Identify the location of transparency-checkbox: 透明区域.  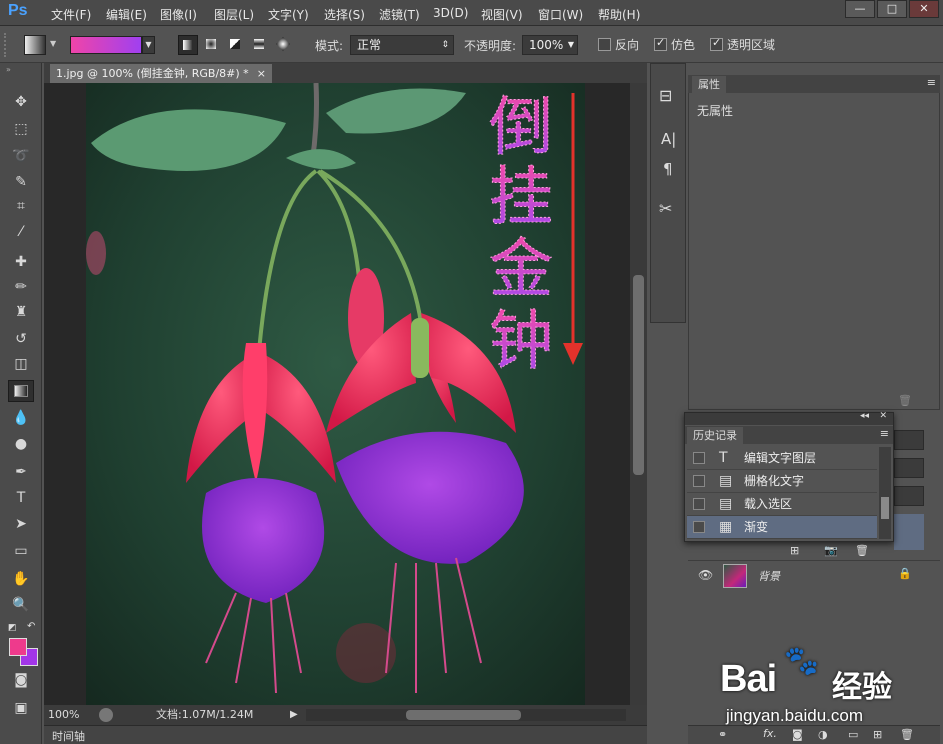
(742, 44).